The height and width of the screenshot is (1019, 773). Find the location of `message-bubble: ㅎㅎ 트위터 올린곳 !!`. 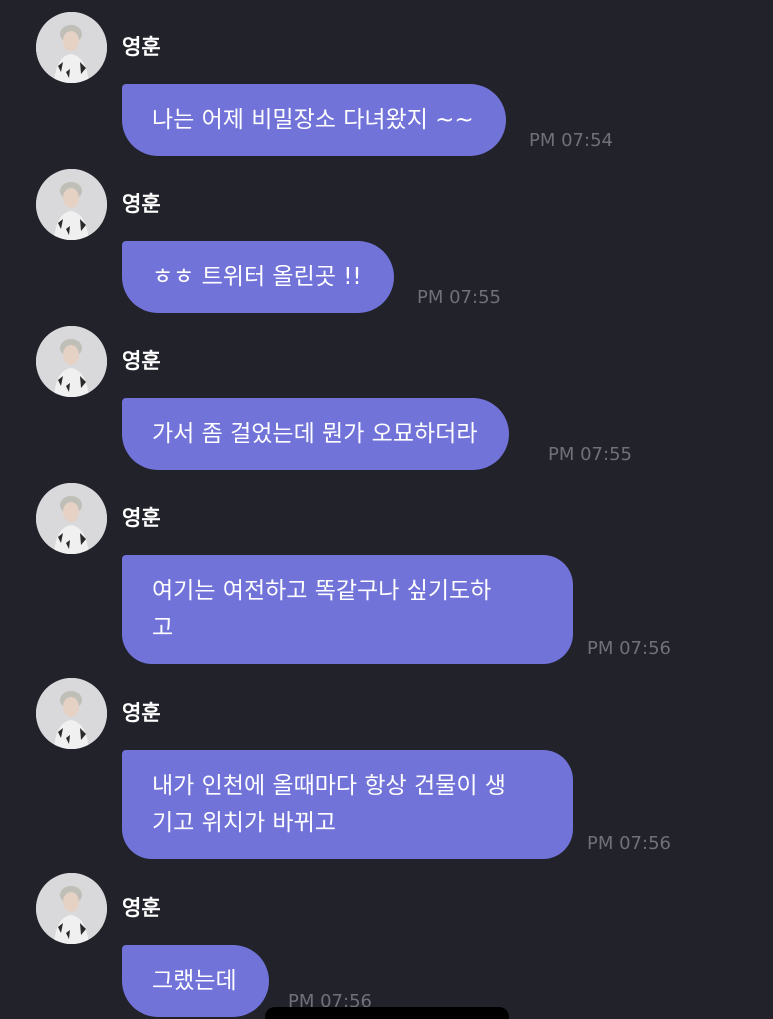

message-bubble: ㅎㅎ 트위터 올린곳 !! is located at coordinates (258, 277).